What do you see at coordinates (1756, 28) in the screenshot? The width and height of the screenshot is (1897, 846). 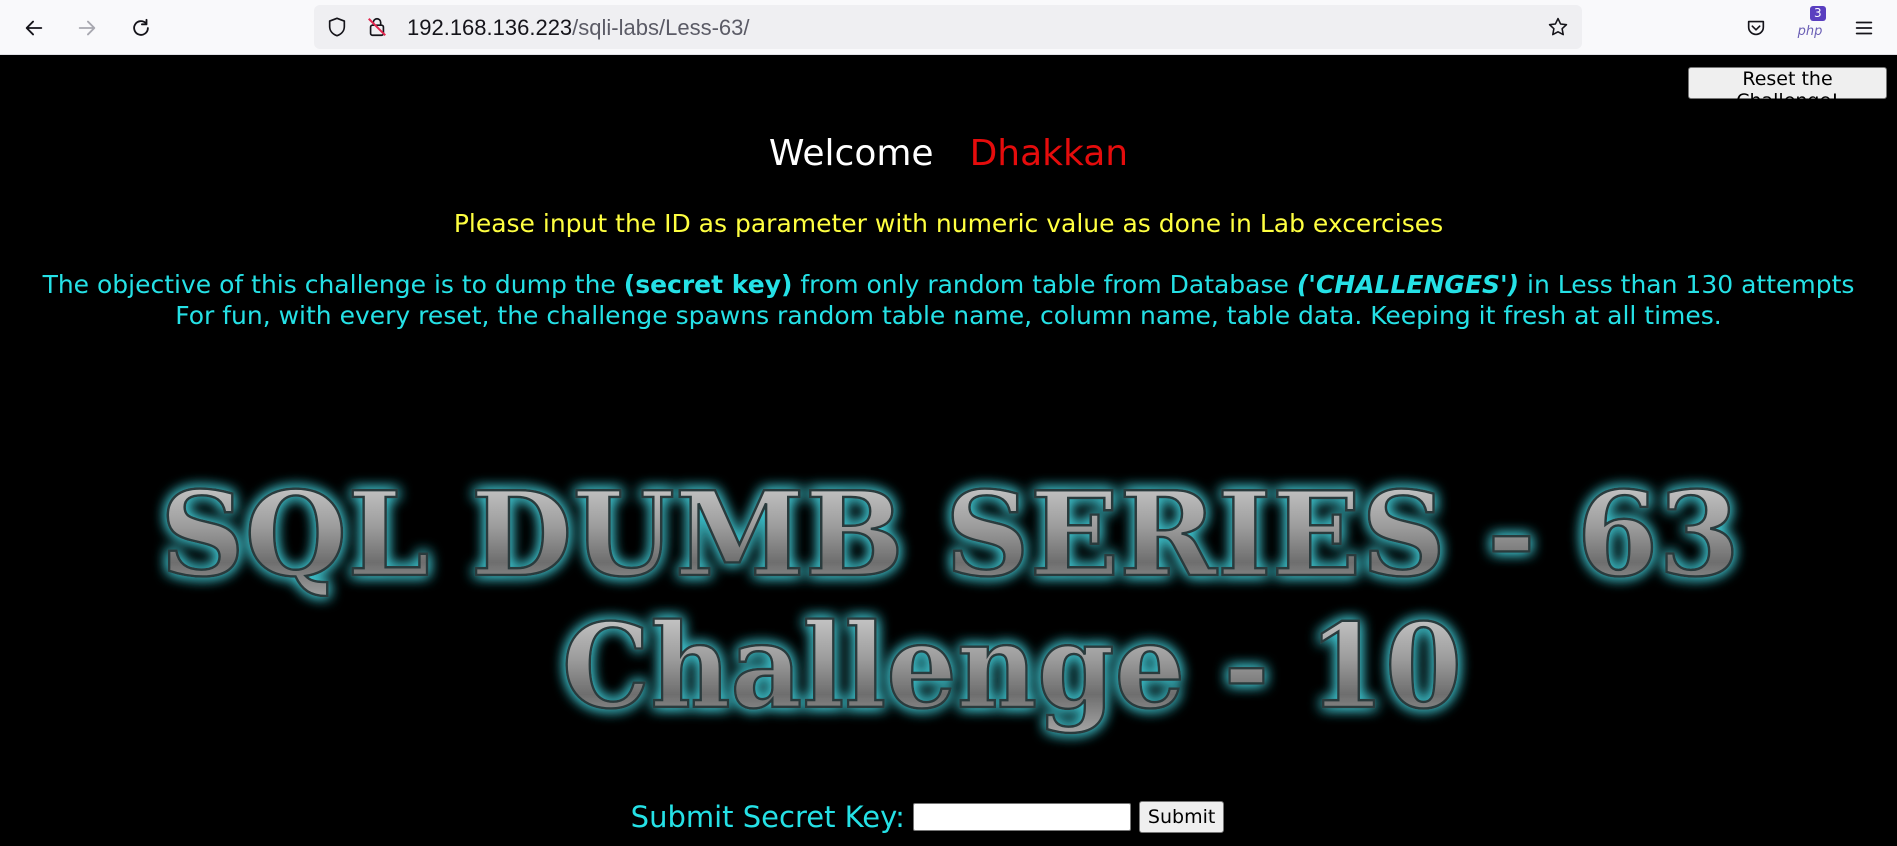 I see `pocket-icon` at bounding box center [1756, 28].